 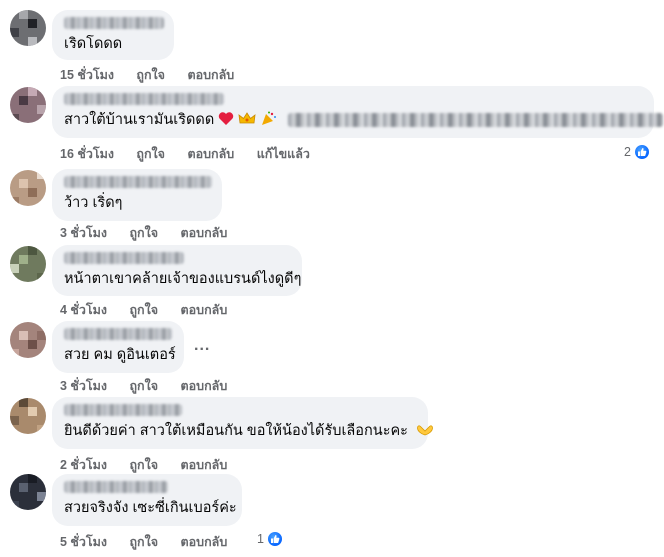 What do you see at coordinates (627, 152) in the screenshot?
I see `reaction-count-number: 2` at bounding box center [627, 152].